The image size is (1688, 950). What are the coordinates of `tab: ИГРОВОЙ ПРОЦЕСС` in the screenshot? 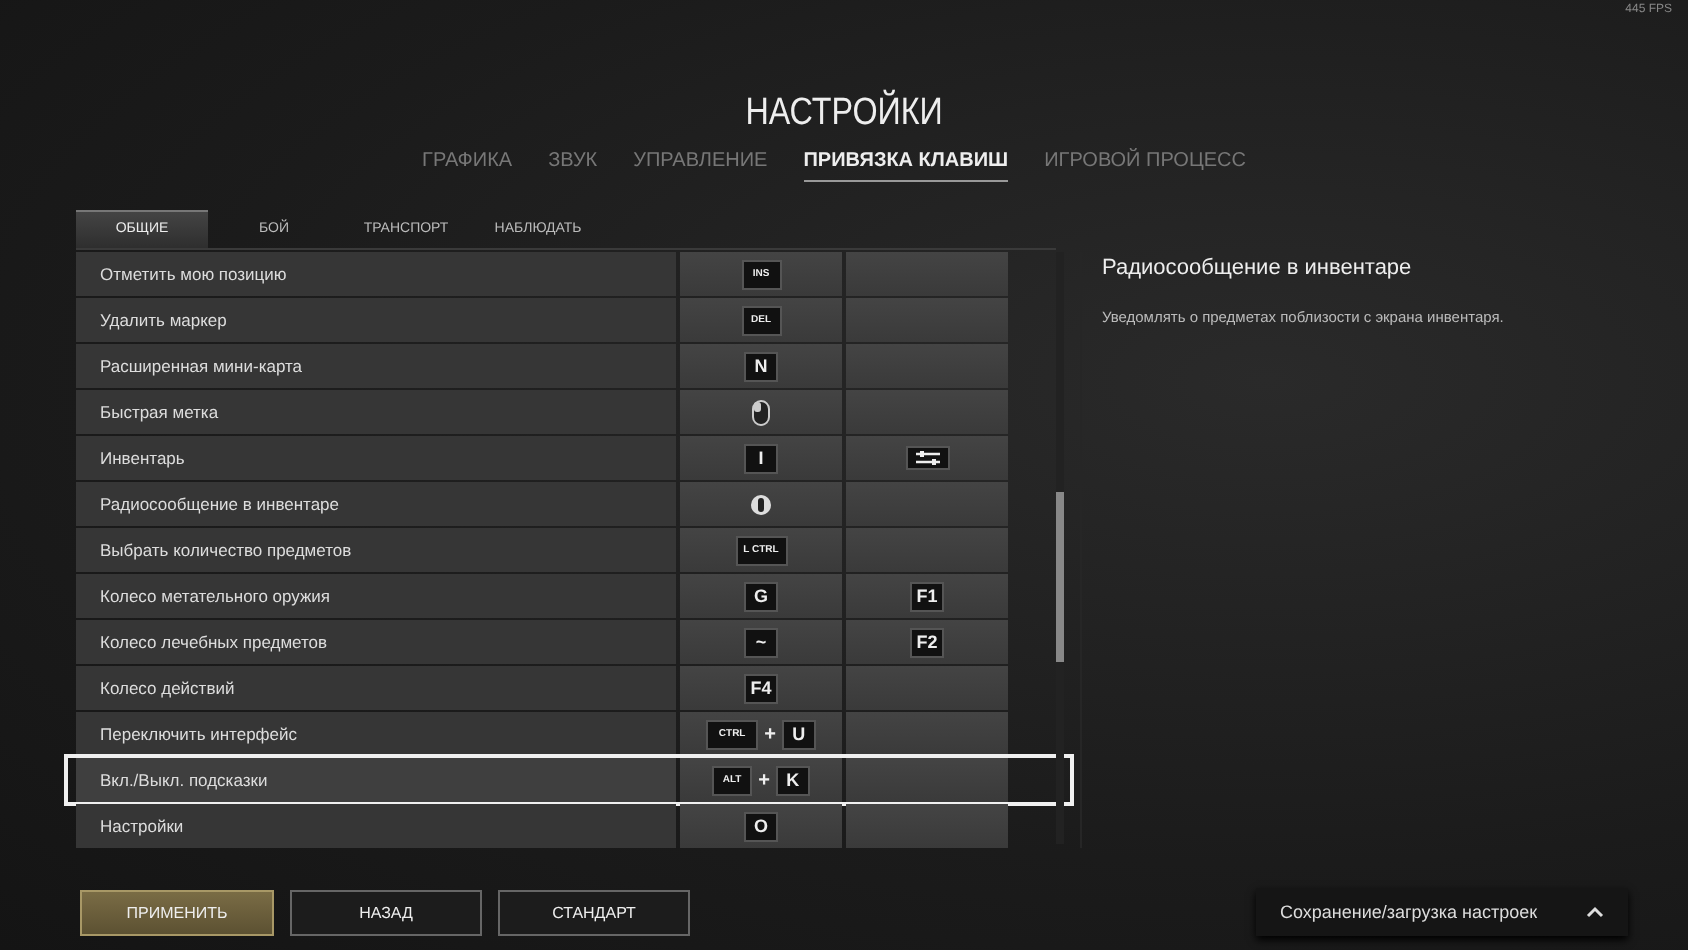 It's located at (1145, 165).